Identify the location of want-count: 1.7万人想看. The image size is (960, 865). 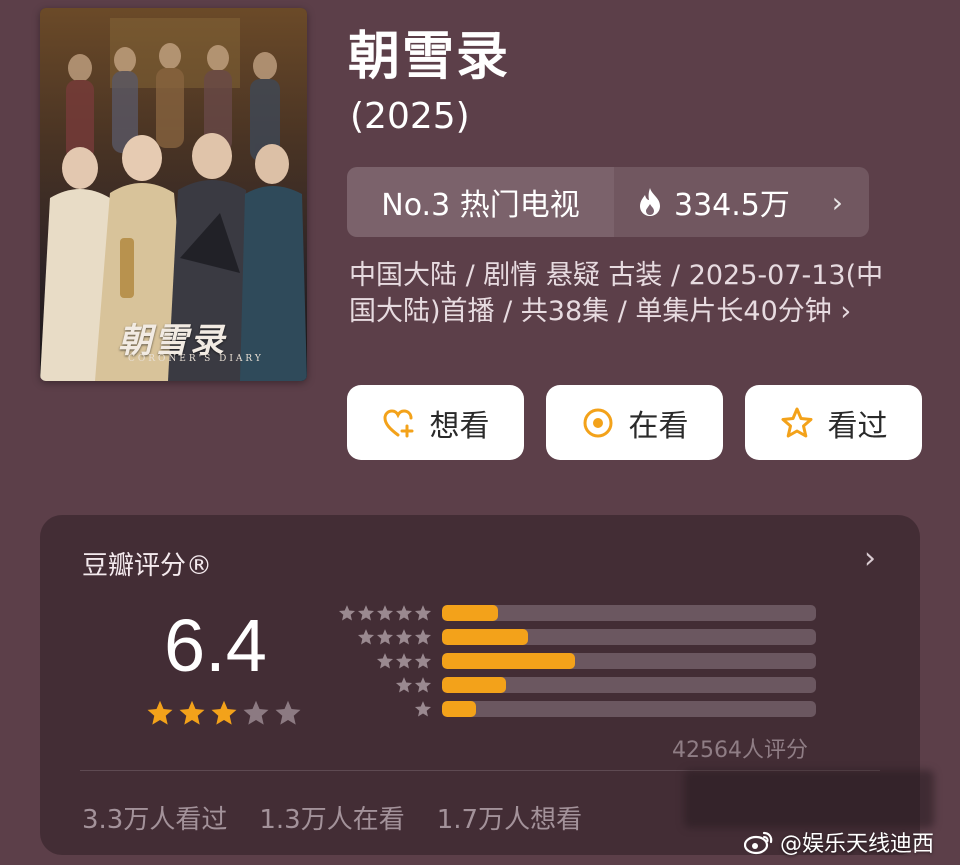
(509, 817).